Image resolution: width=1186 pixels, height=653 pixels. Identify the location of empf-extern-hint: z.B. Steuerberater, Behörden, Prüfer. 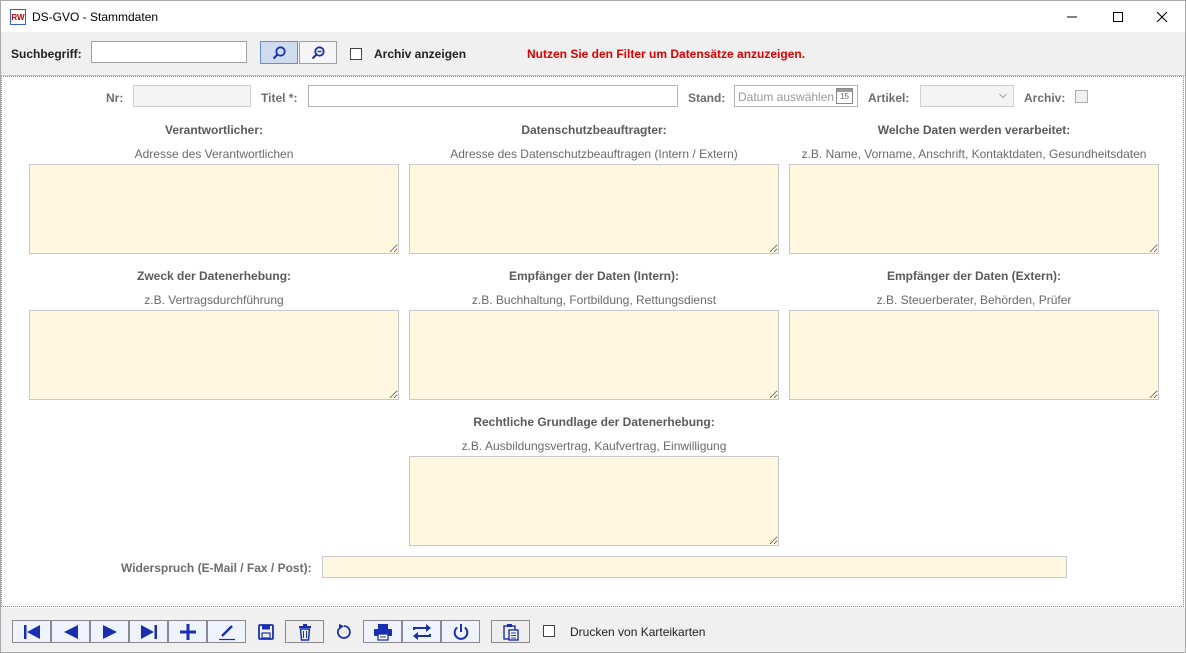
(974, 300).